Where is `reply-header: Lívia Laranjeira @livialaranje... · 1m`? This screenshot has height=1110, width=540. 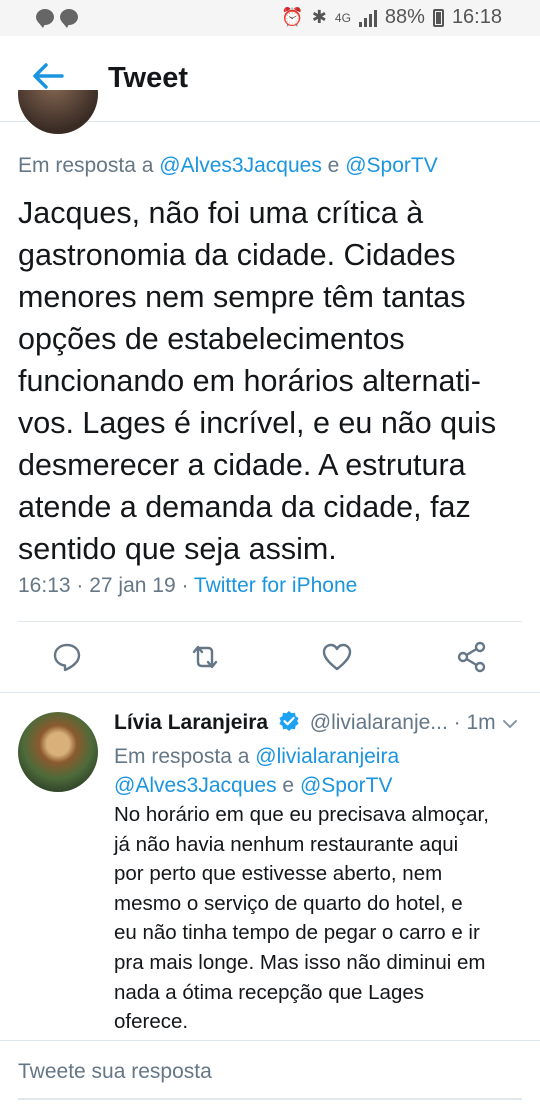
reply-header: Lívia Laranjeira @livialaranje... · 1m is located at coordinates (320, 725).